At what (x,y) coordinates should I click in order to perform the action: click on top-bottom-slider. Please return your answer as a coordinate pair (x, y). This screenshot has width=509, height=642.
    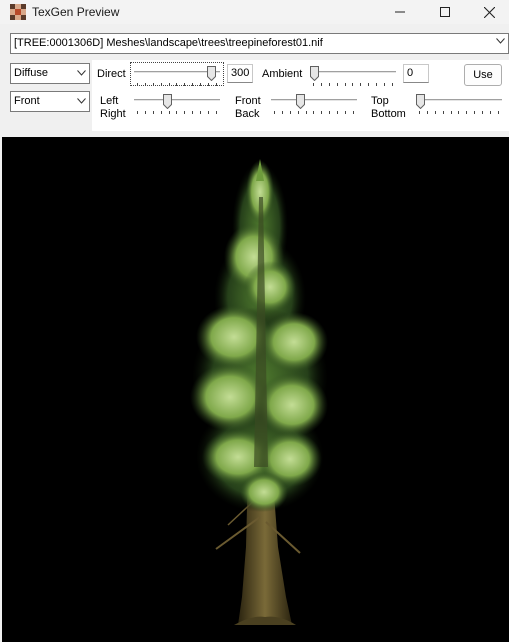
    Looking at the image, I should click on (459, 105).